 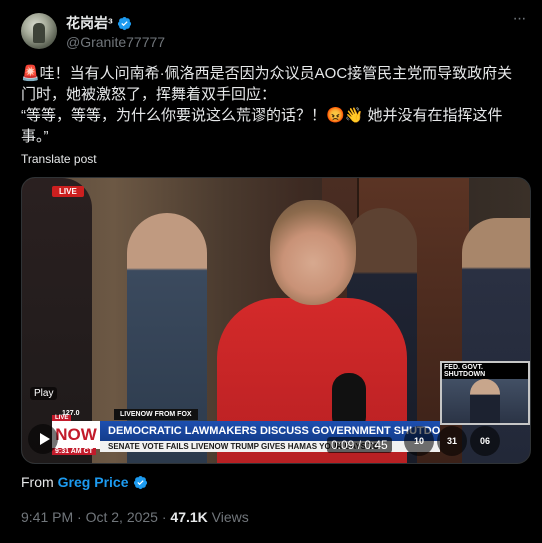 What do you see at coordinates (44, 393) in the screenshot?
I see `play-tooltip: Play` at bounding box center [44, 393].